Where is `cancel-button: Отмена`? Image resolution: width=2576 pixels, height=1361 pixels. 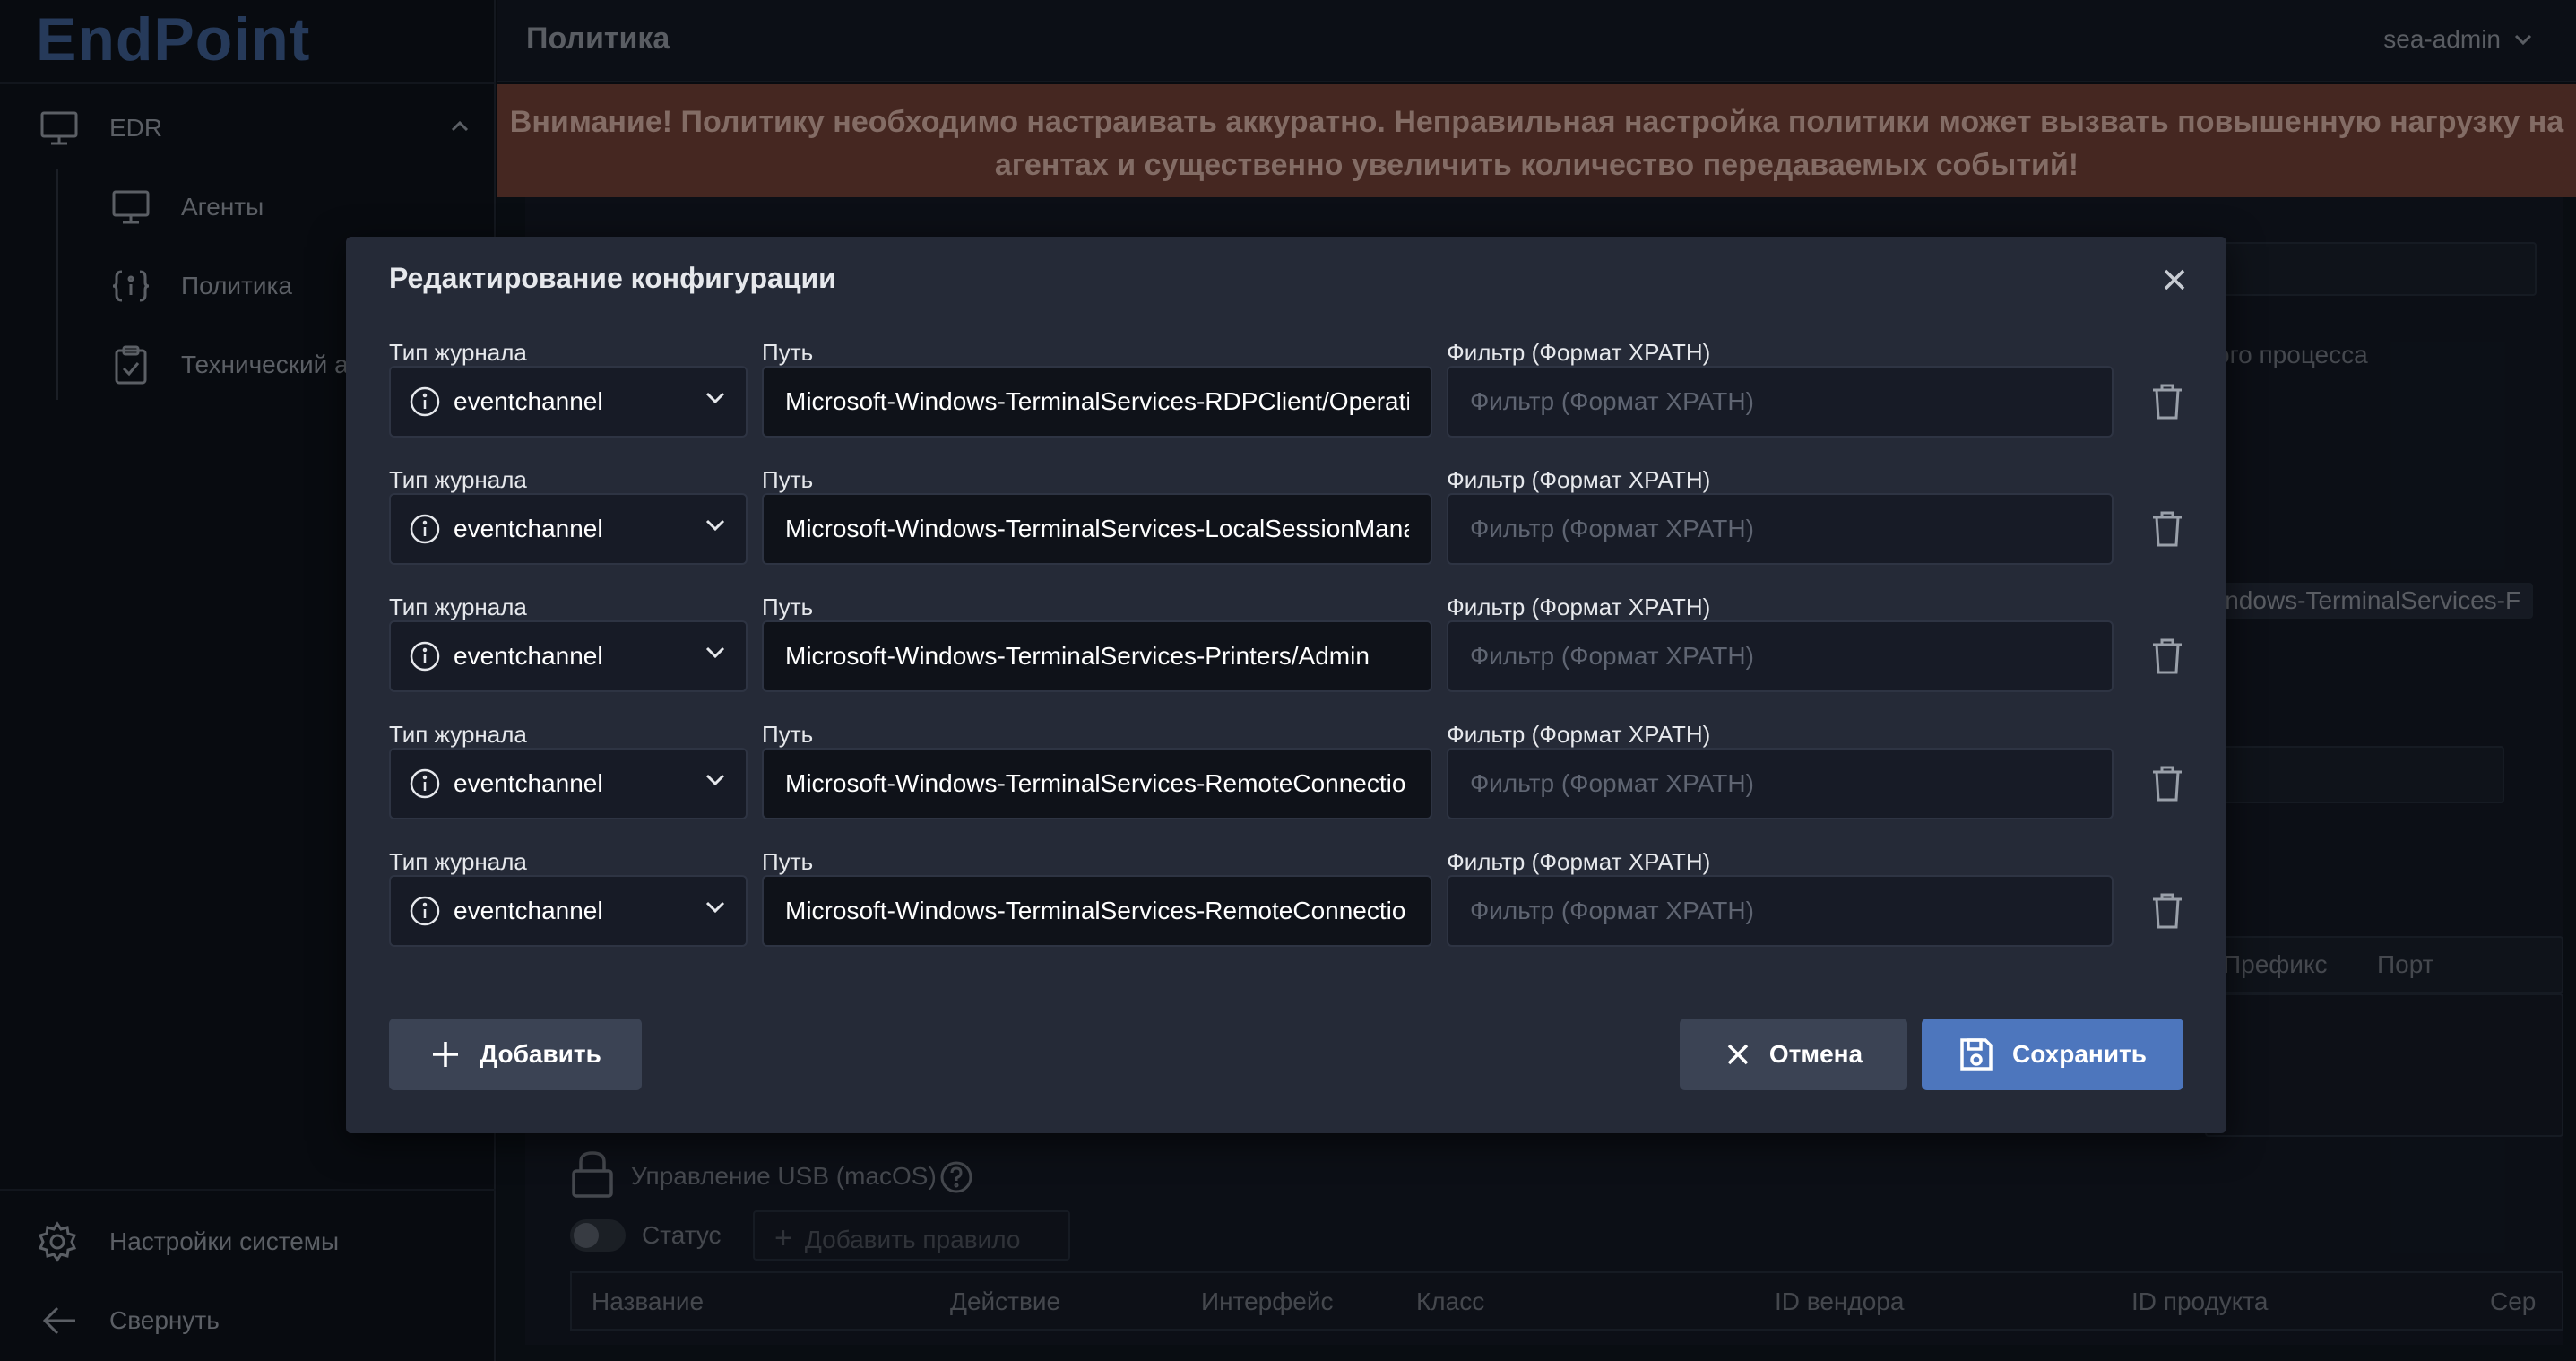 cancel-button: Отмена is located at coordinates (1793, 1054).